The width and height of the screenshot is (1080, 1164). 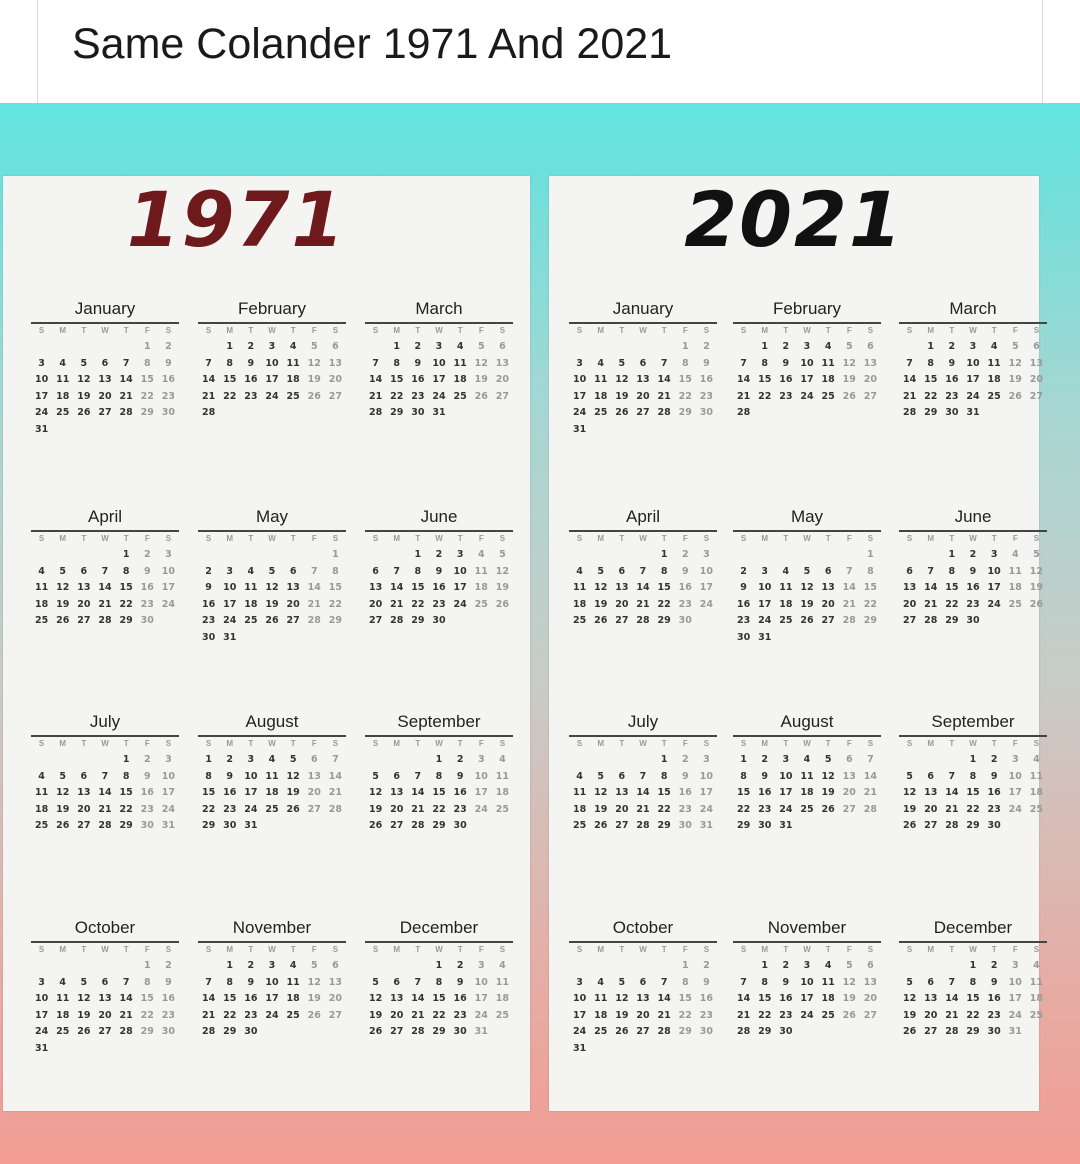 What do you see at coordinates (643, 810) in the screenshot?
I see `week-row: 18 19 20 21 22 23 24` at bounding box center [643, 810].